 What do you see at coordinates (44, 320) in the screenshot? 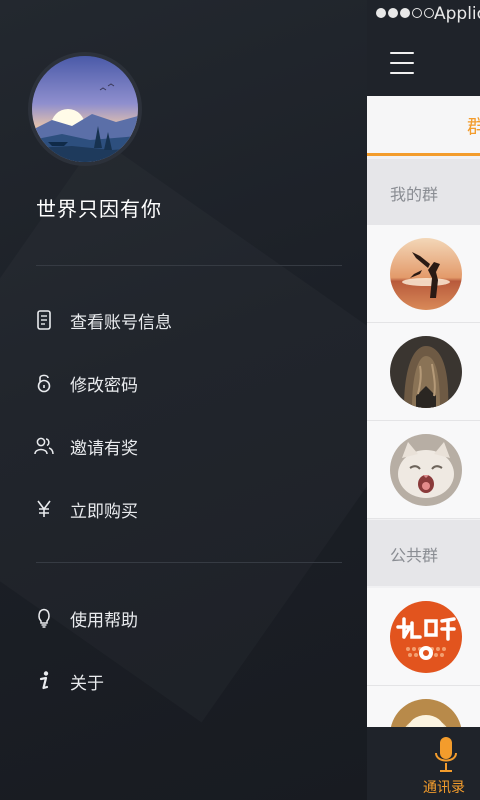
I see `document-icon` at bounding box center [44, 320].